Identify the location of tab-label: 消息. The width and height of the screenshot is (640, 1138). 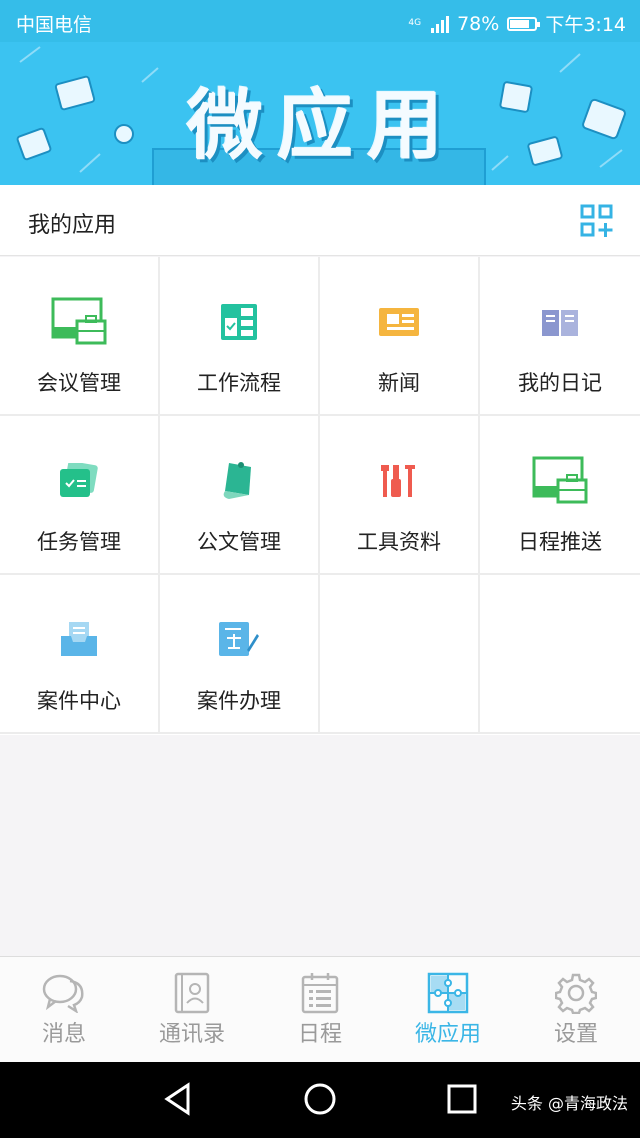
(63, 1034).